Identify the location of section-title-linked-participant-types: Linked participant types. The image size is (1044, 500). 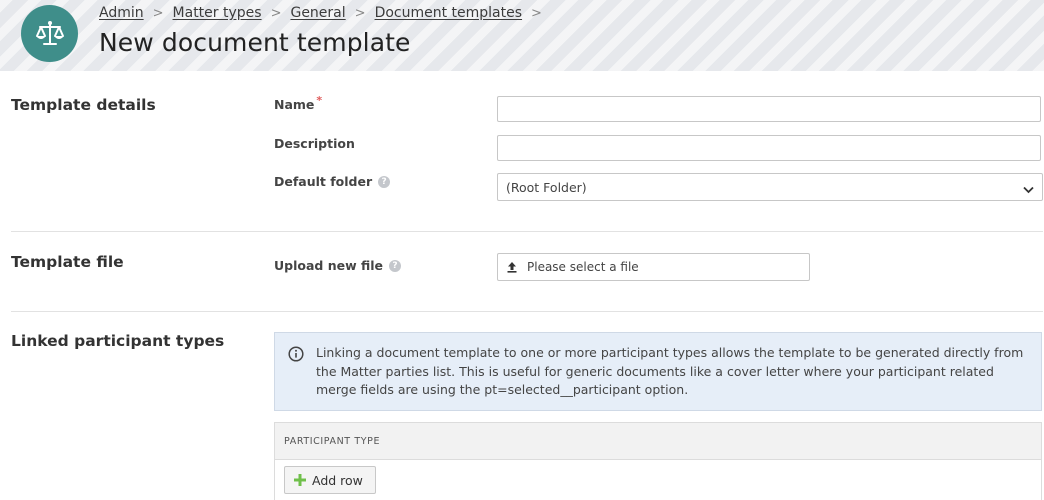
(118, 341).